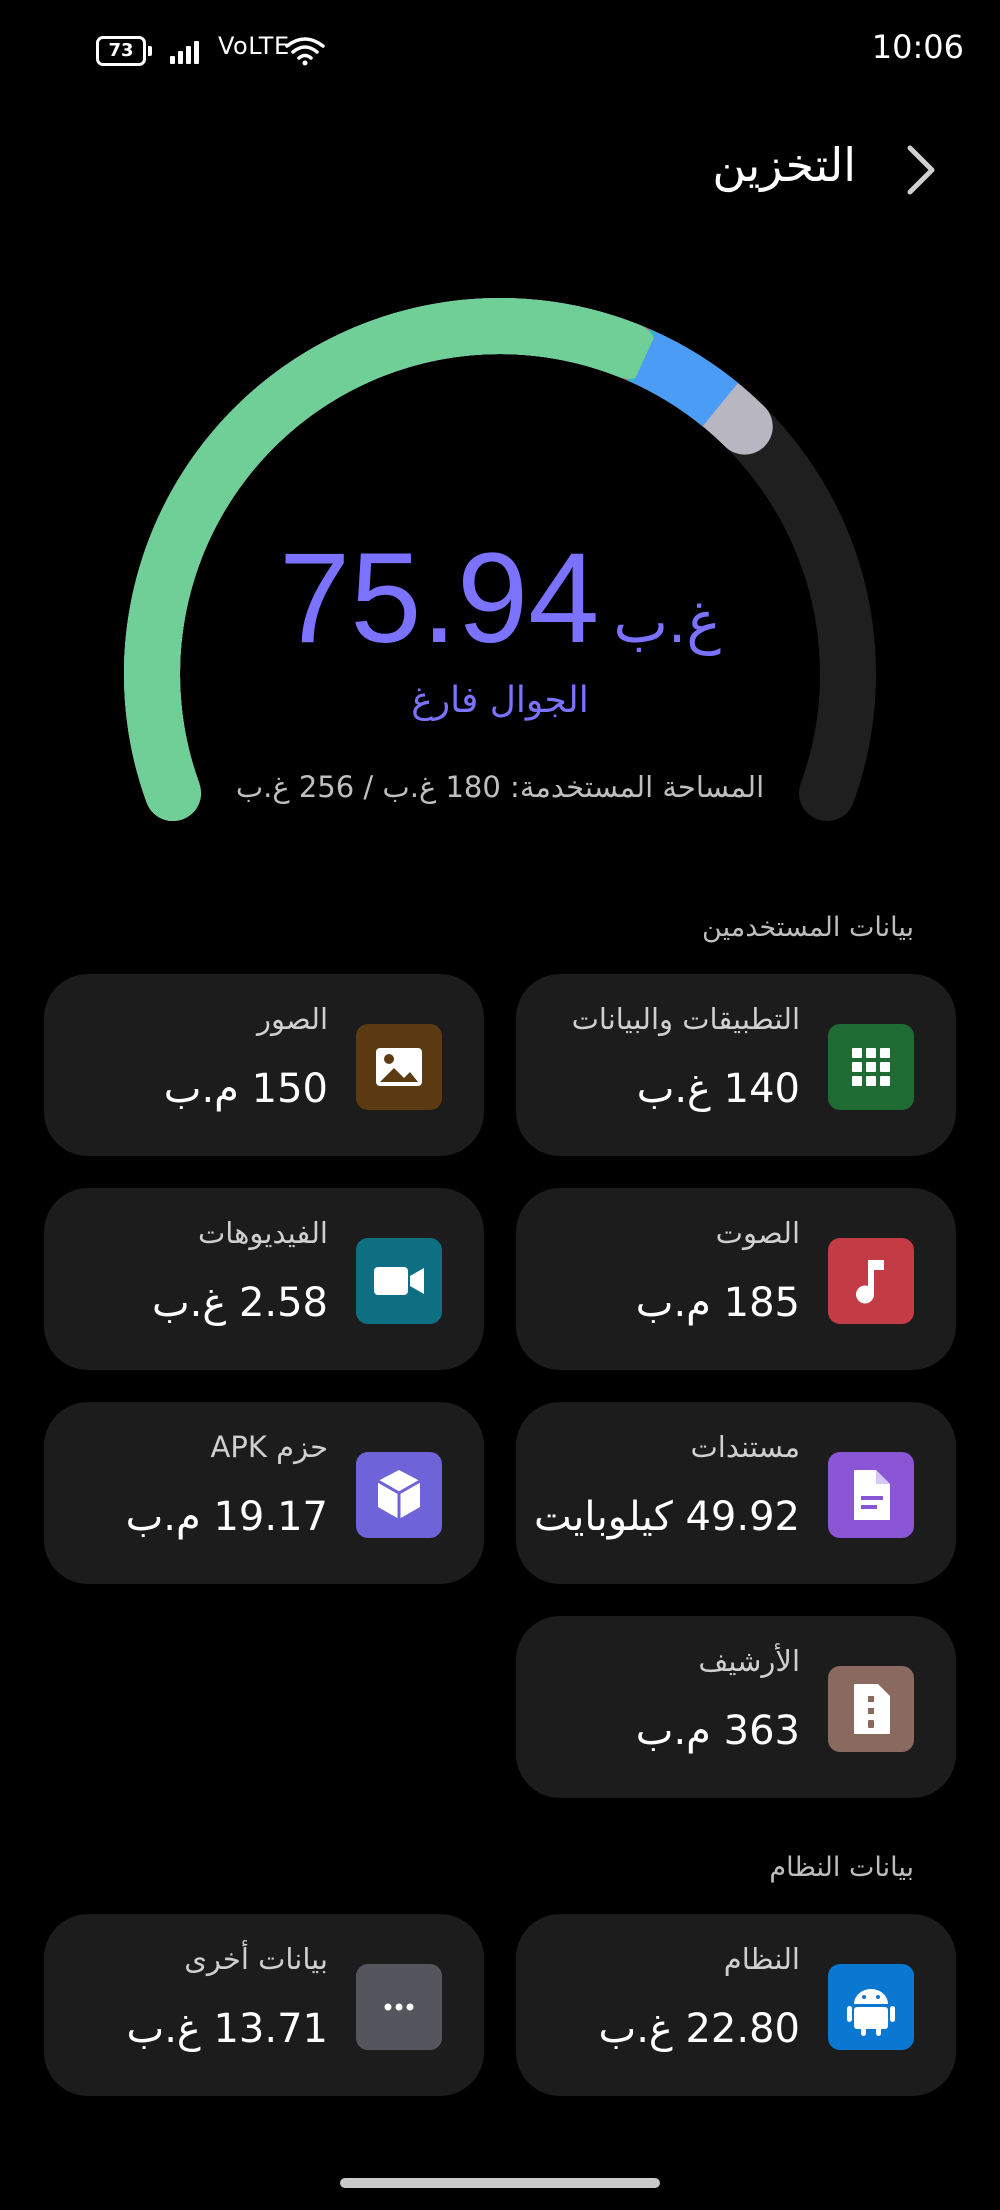  Describe the element at coordinates (399, 1281) in the screenshot. I see `video-camera-icon` at that location.